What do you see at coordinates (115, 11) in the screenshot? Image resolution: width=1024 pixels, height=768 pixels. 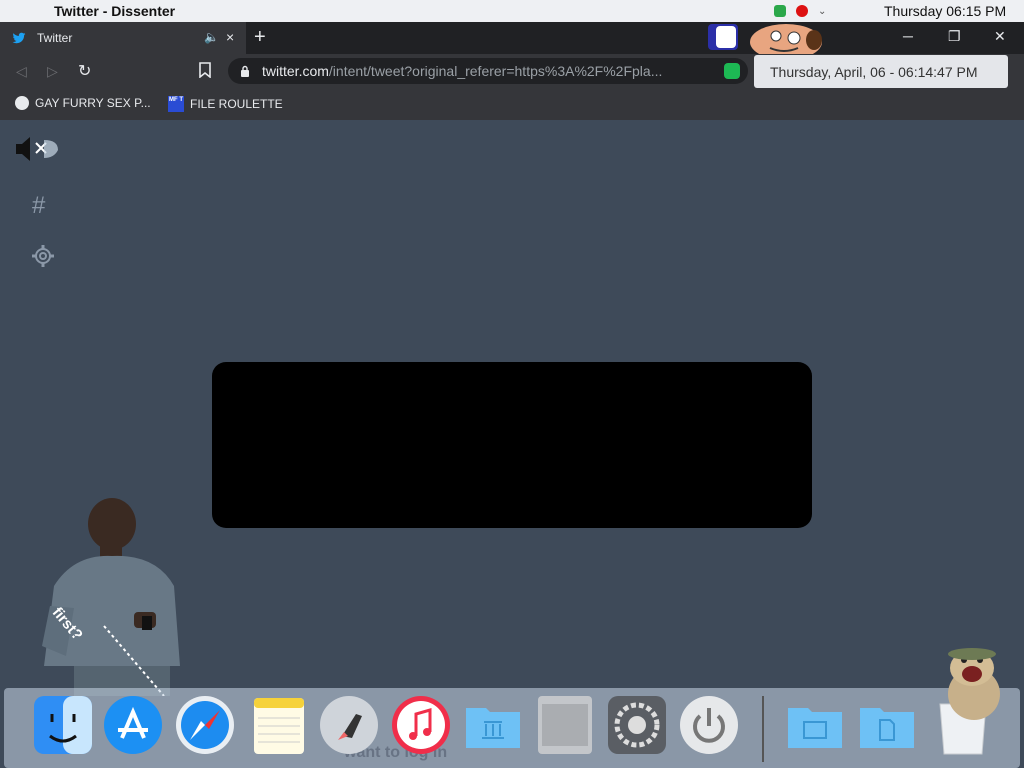 I see `app-title: Twitter - Dissenter` at bounding box center [115, 11].